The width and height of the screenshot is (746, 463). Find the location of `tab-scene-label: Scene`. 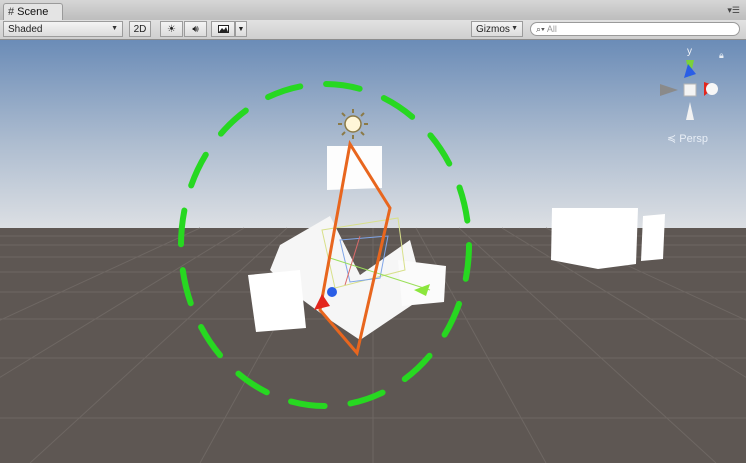

tab-scene-label: Scene is located at coordinates (33, 12).